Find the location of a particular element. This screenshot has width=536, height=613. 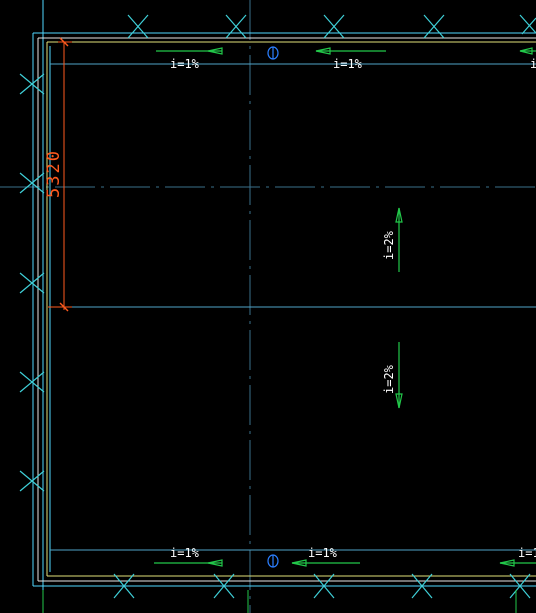

slope-label-bottom-right: i=1 is located at coordinates (527, 553).